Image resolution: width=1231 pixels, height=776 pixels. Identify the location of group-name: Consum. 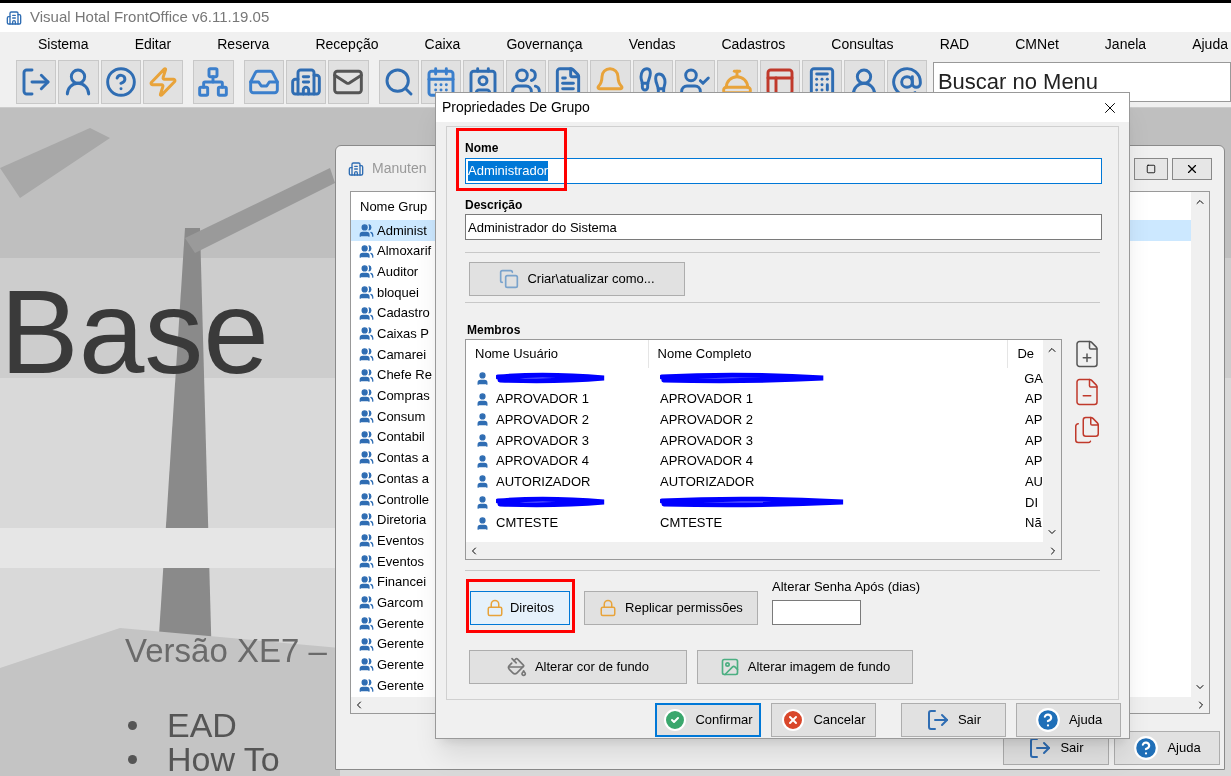
(401, 416).